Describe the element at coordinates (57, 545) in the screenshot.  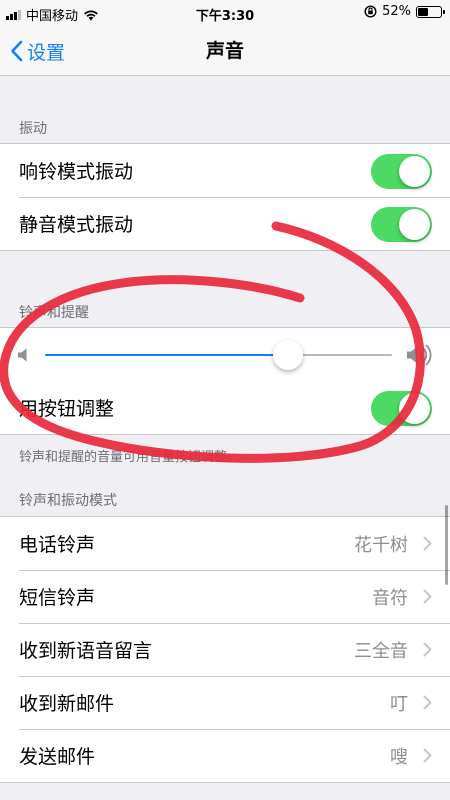
I see `ringtone-label: 电话铃声` at that location.